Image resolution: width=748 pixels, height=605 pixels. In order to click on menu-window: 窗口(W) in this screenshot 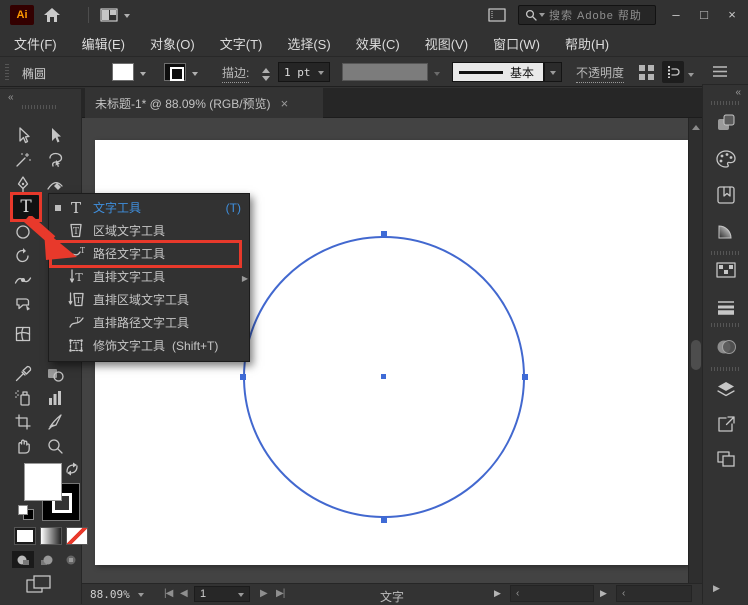, I will do `click(516, 43)`.